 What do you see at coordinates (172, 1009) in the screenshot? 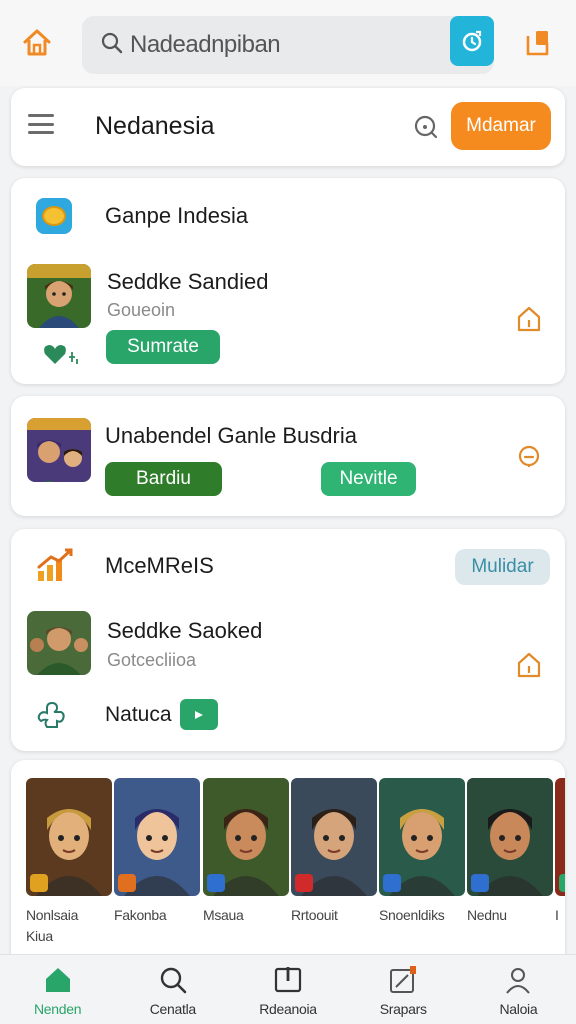
I see `nav-label: Cenatla` at bounding box center [172, 1009].